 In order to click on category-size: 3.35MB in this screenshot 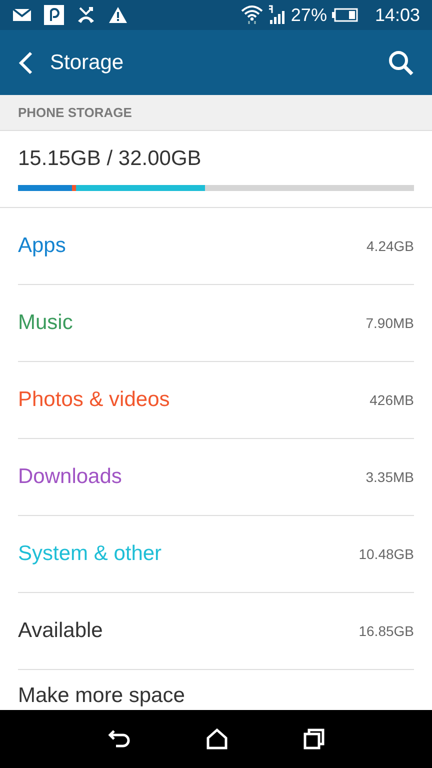, I will do `click(390, 477)`.